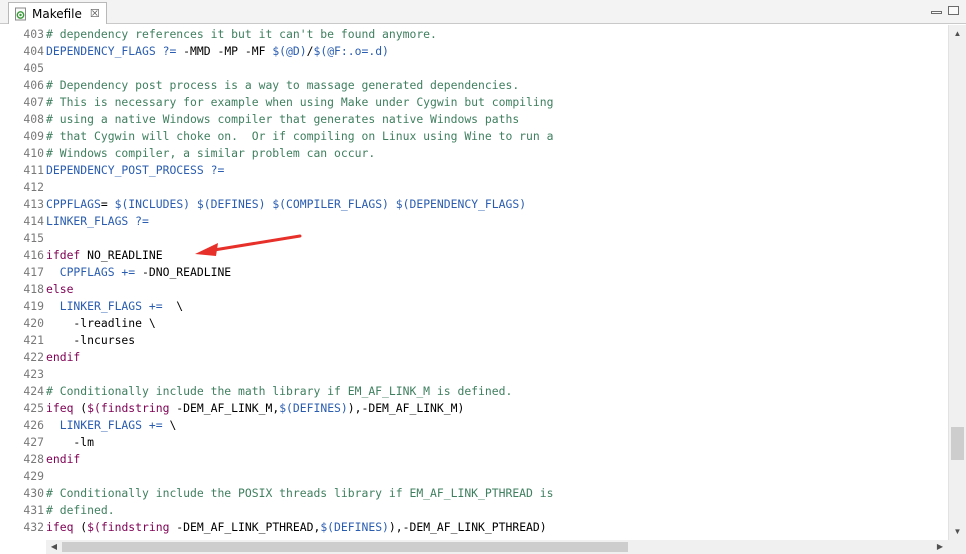 This screenshot has width=966, height=554. Describe the element at coordinates (474, 68) in the screenshot. I see `code-line: 405` at that location.